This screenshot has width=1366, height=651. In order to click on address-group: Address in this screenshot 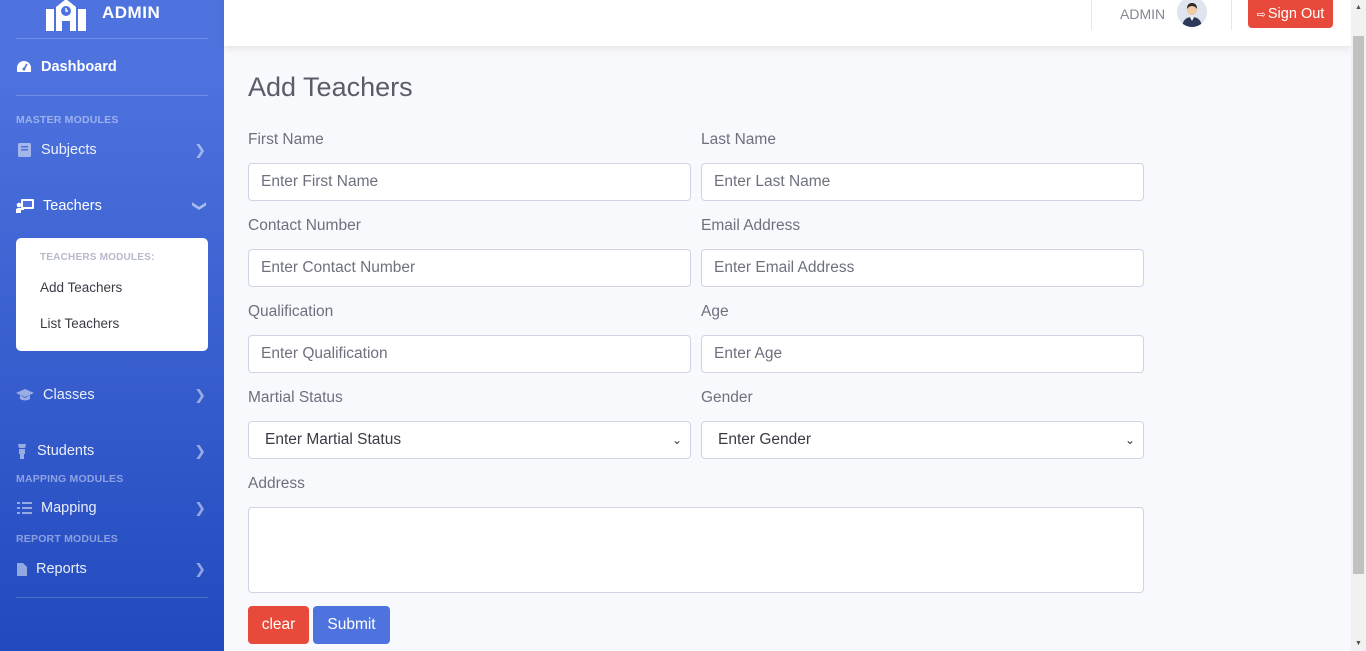, I will do `click(696, 534)`.